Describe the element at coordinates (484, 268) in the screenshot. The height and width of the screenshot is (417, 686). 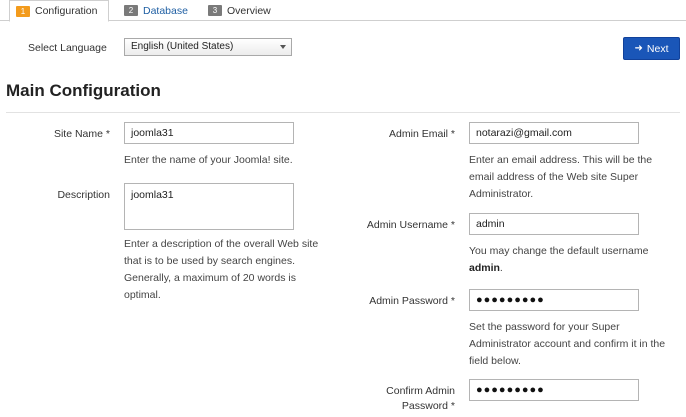
I see `default-username: admin` at that location.